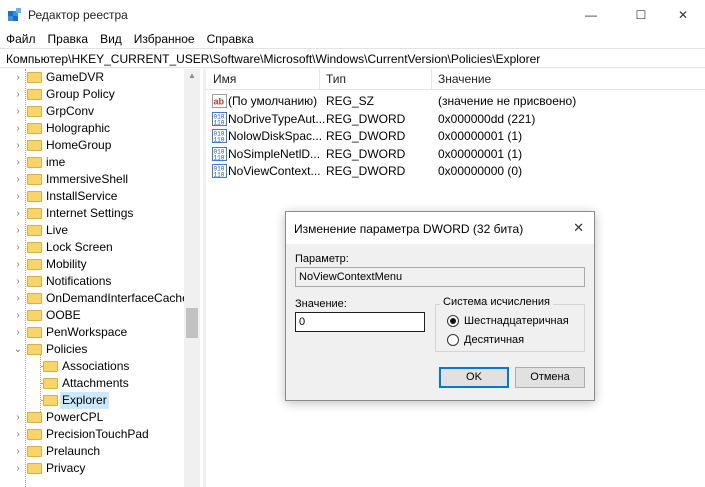 The height and width of the screenshot is (487, 705). I want to click on tree-item-label: Associations, so click(95, 366).